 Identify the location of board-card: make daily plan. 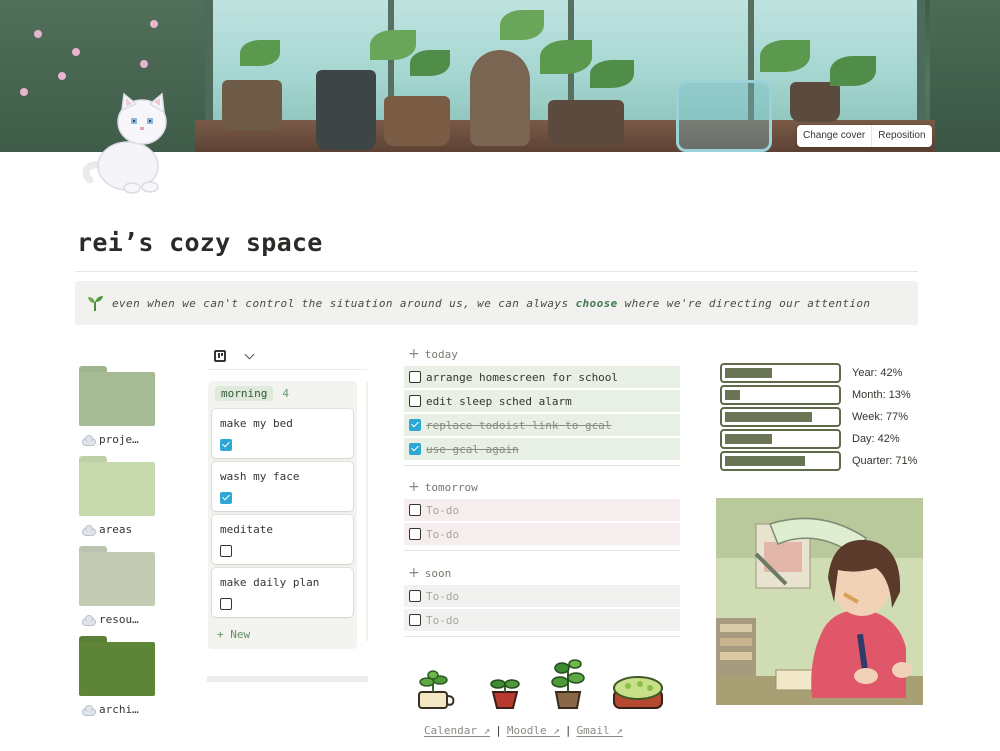
(282, 592).